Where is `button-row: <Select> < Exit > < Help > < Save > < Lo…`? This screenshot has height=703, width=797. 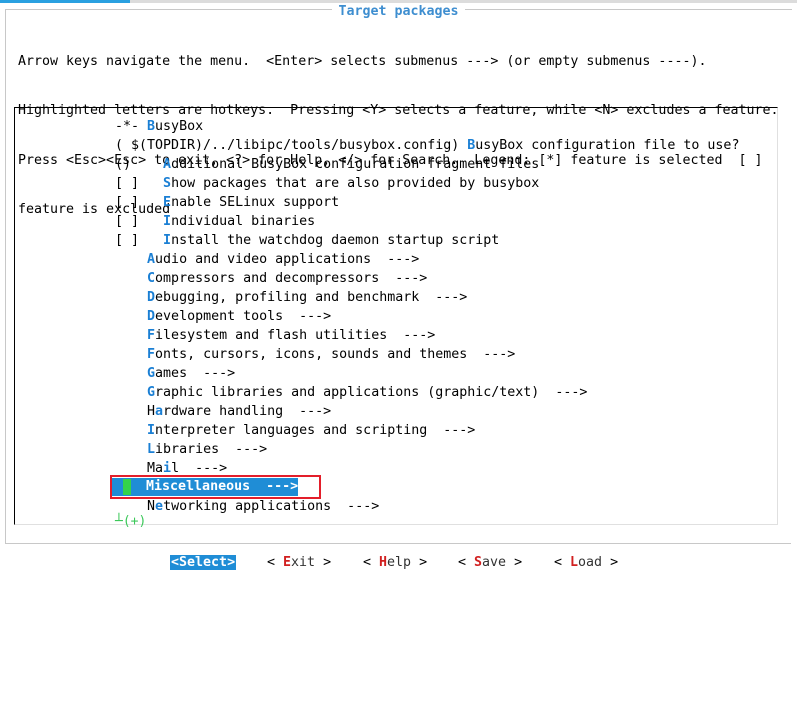
button-row: <Select> < Exit > < Help > < Save > < Lo… is located at coordinates (398, 563).